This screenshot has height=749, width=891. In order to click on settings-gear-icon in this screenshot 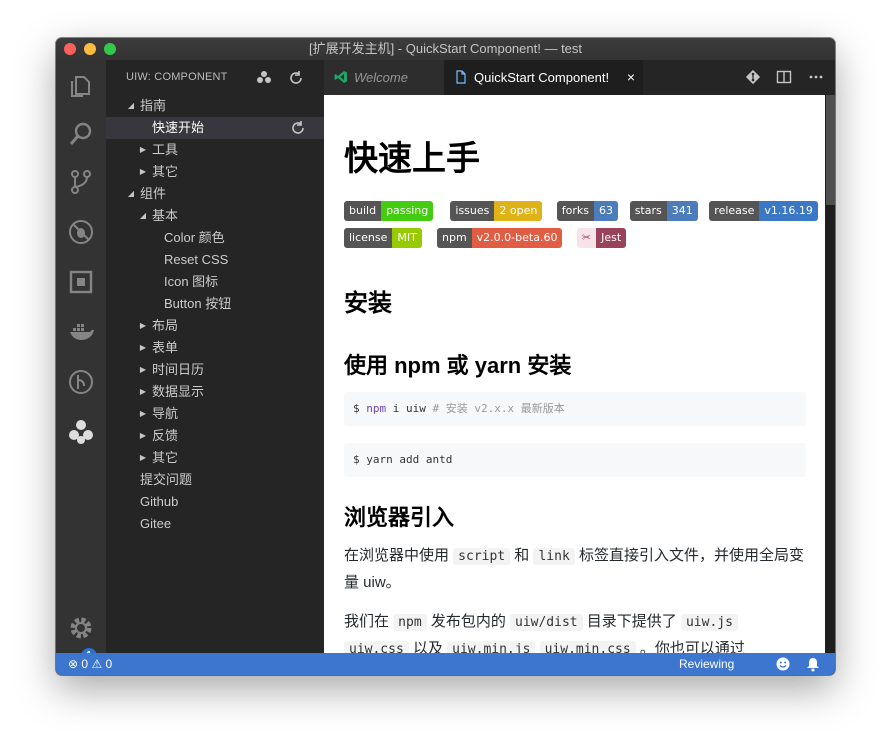, I will do `click(81, 628)`.